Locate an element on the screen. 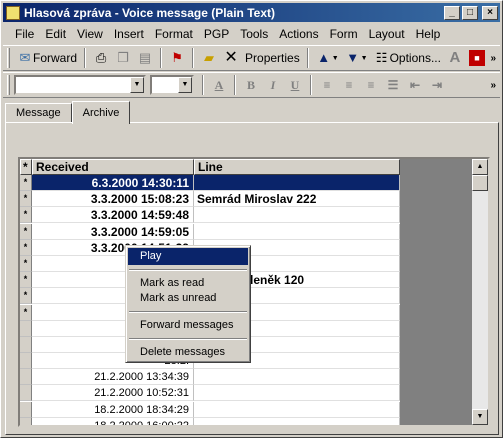 The height and width of the screenshot is (438, 503). menu-edit: Edit is located at coordinates (55, 34).